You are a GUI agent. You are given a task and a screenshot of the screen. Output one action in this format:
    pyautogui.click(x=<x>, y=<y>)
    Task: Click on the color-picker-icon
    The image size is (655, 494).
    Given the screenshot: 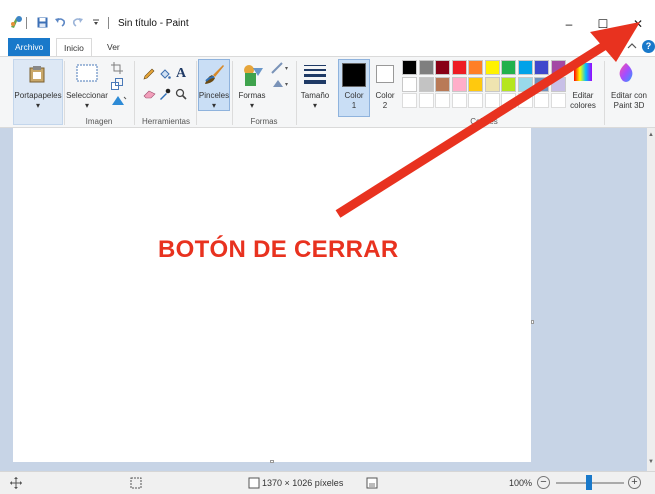 What is the action you would take?
    pyautogui.click(x=165, y=94)
    